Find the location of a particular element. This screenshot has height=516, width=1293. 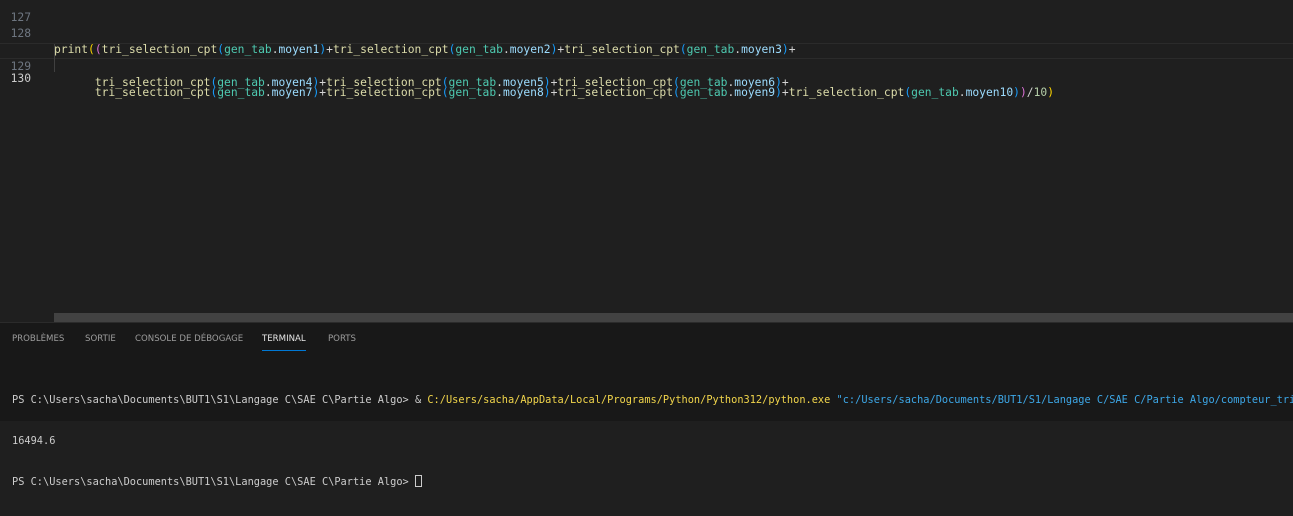

code-token: moyen9 is located at coordinates (755, 92).